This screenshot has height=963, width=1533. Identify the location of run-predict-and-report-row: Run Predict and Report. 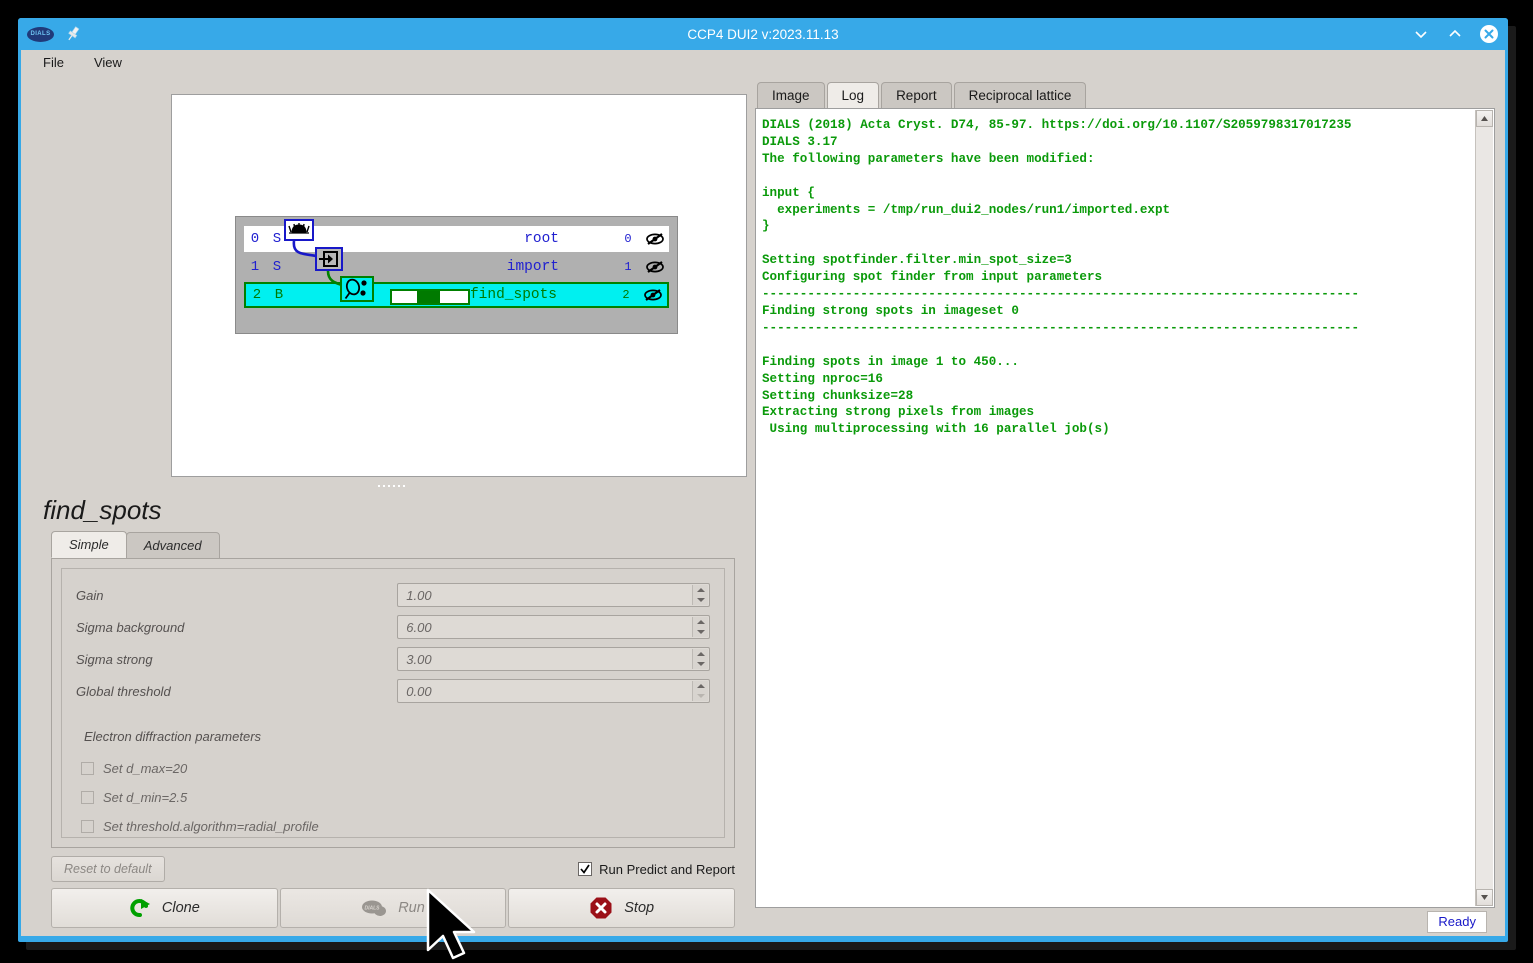
(656, 869).